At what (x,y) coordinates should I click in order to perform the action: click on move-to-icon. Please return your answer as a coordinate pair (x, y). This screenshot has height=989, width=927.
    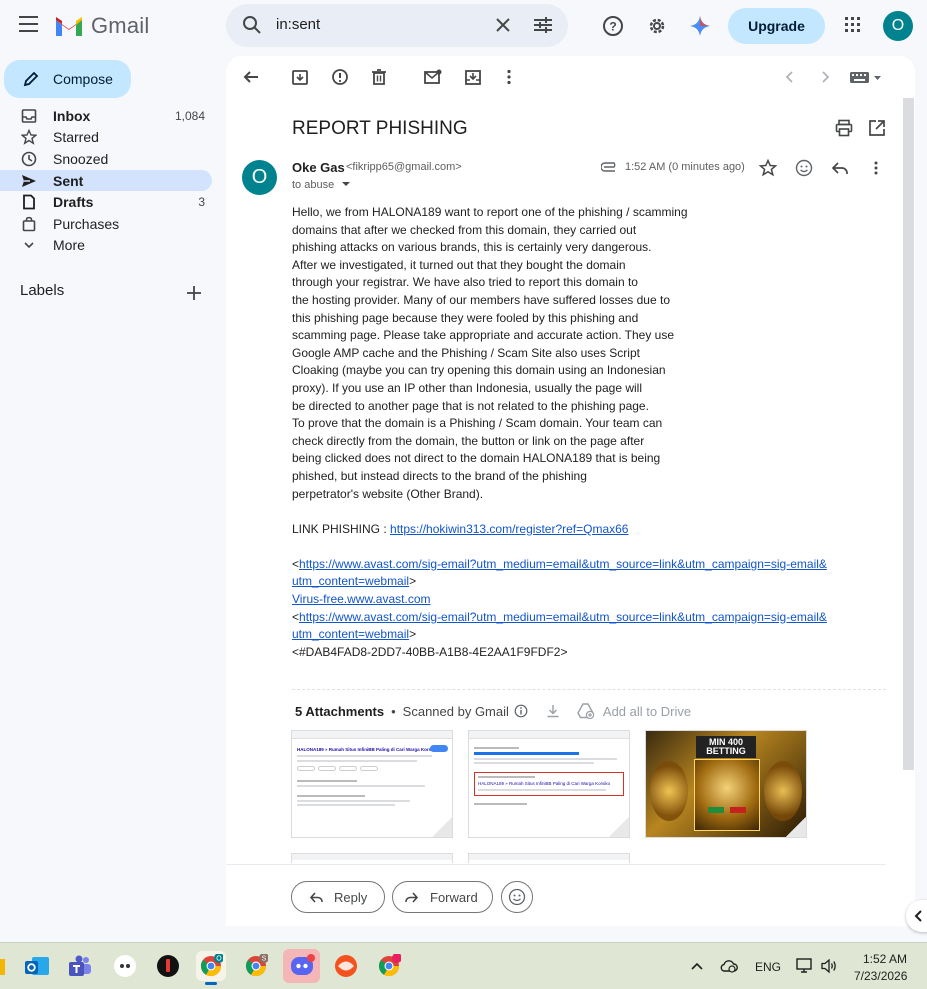
    Looking at the image, I should click on (473, 77).